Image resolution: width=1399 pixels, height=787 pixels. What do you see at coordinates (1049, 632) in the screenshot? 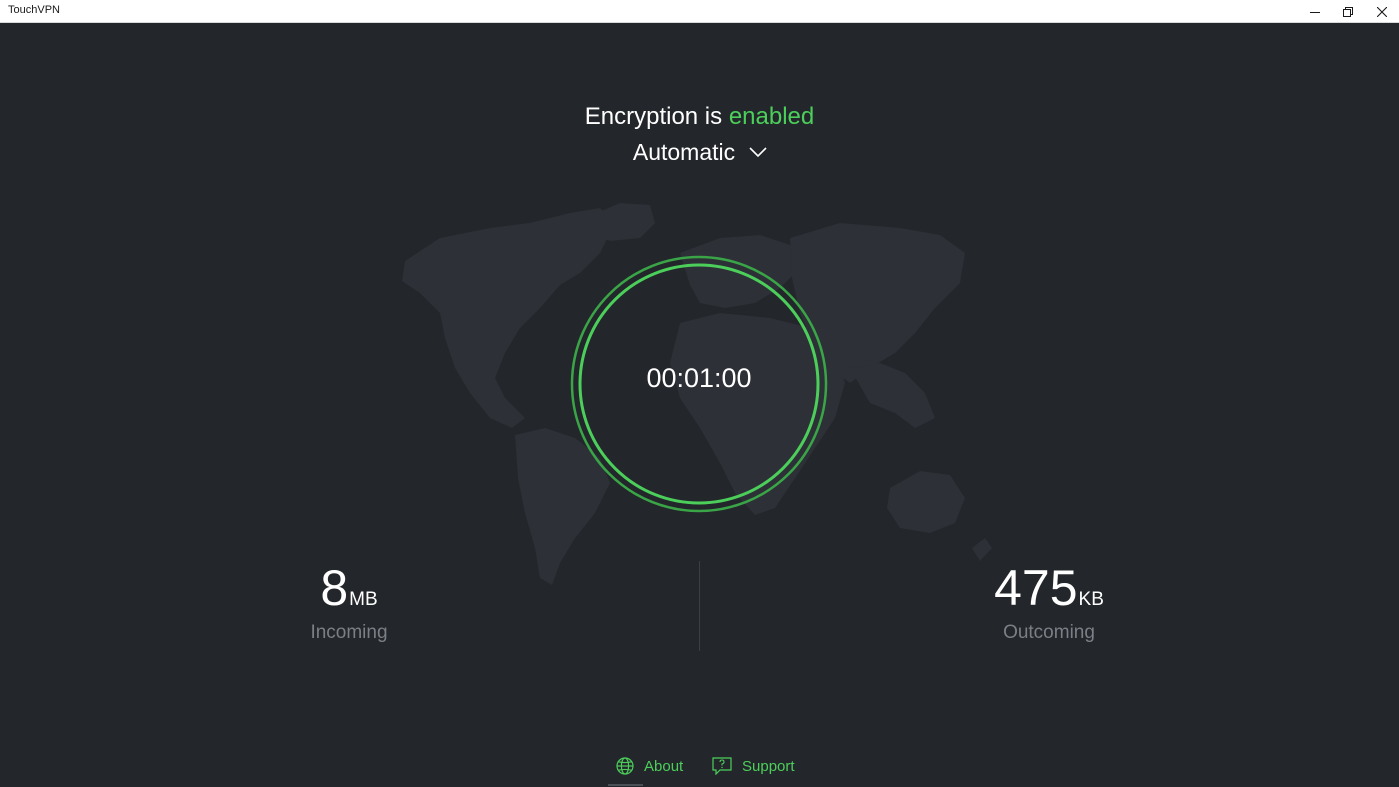
I see `outgoing-label: Outcoming` at bounding box center [1049, 632].